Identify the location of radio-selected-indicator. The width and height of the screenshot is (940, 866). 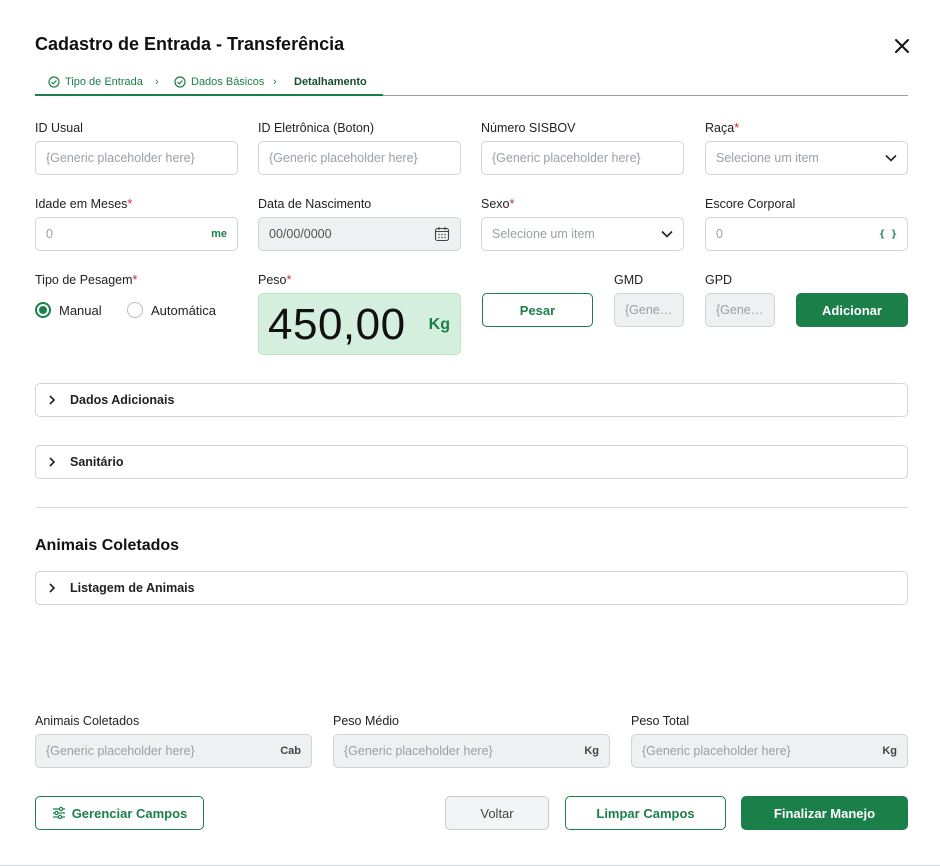
(43, 310).